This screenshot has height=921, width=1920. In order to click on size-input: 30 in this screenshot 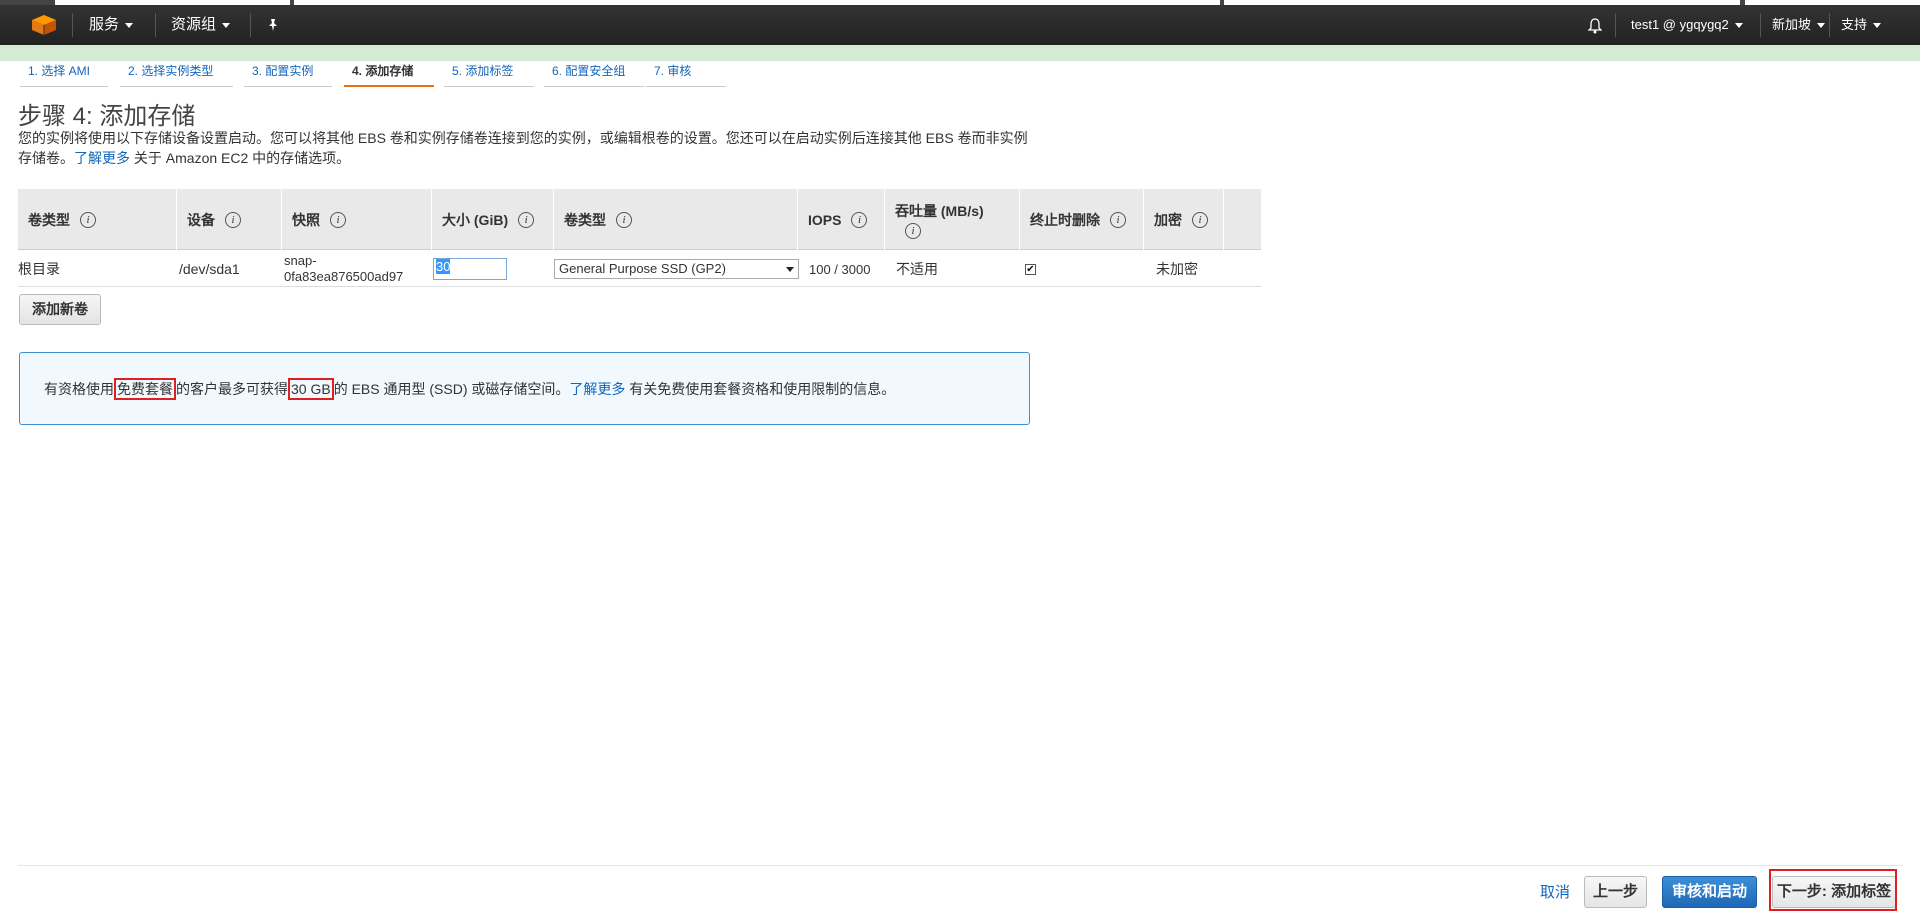, I will do `click(470, 269)`.